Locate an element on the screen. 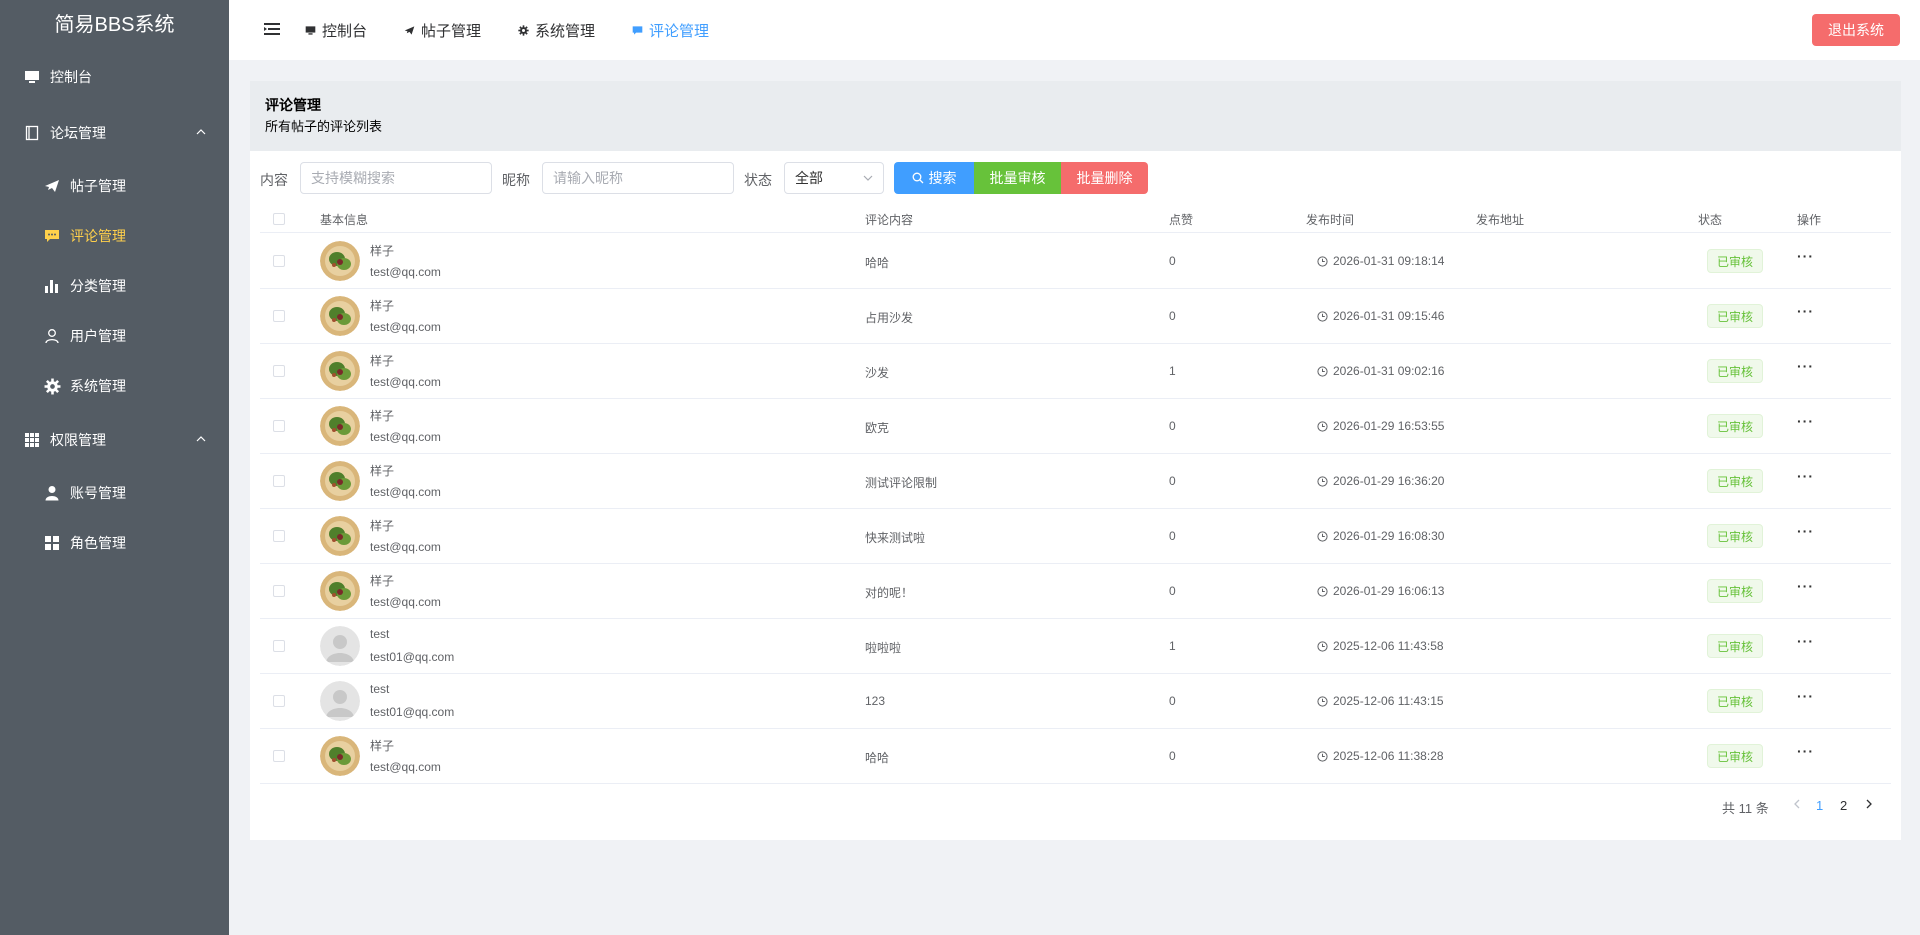 This screenshot has width=1920, height=935. avatar is located at coordinates (340, 756).